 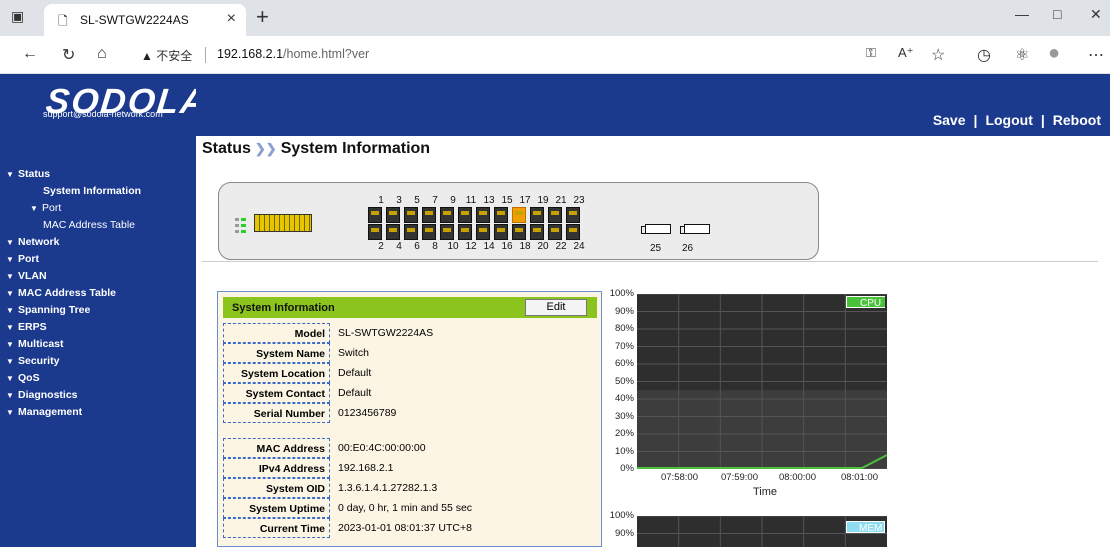 What do you see at coordinates (474, 232) in the screenshot?
I see `bottom-port-row` at bounding box center [474, 232].